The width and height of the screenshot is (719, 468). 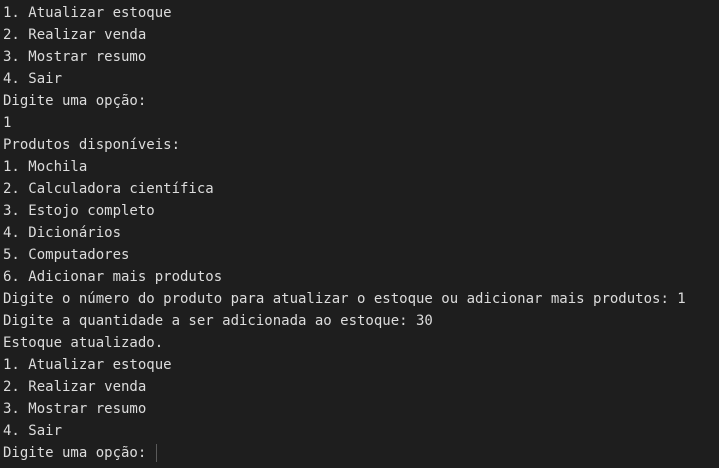 I want to click on input-prompt-line: Digite uma opção:, so click(x=361, y=453).